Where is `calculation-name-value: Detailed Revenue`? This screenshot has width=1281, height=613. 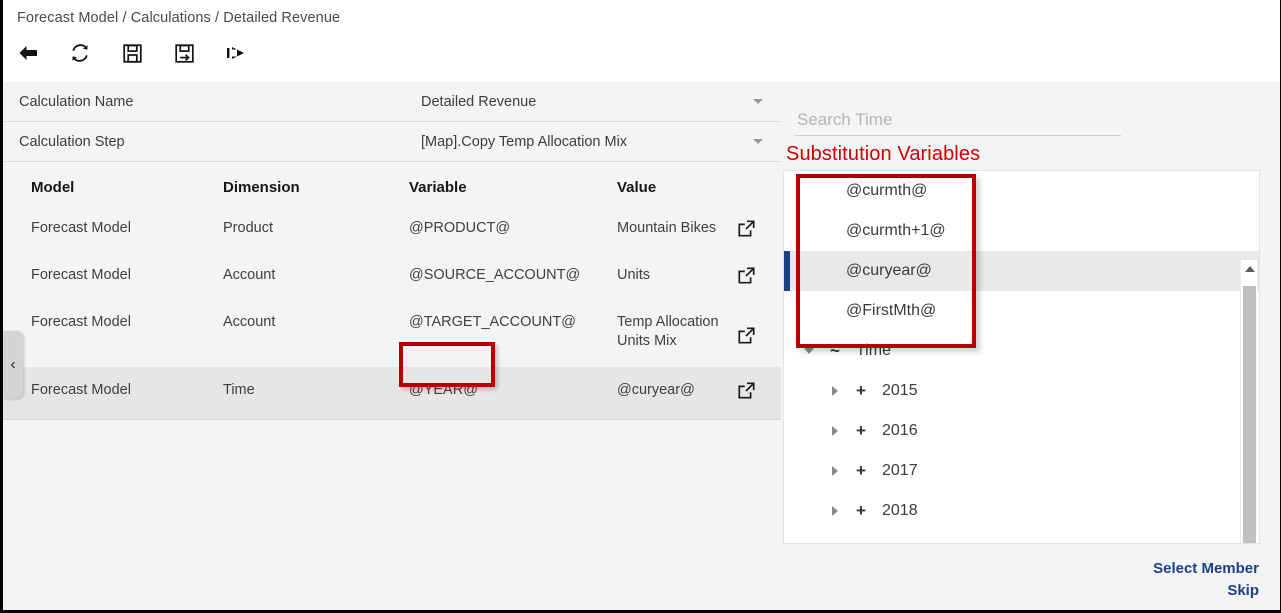 calculation-name-value: Detailed Revenue is located at coordinates (479, 101).